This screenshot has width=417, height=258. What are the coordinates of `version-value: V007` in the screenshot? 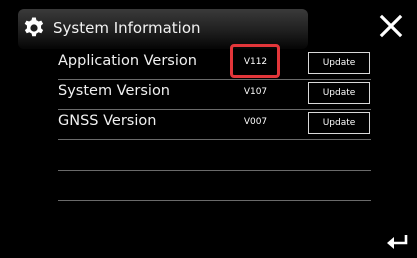 It's located at (255, 122).